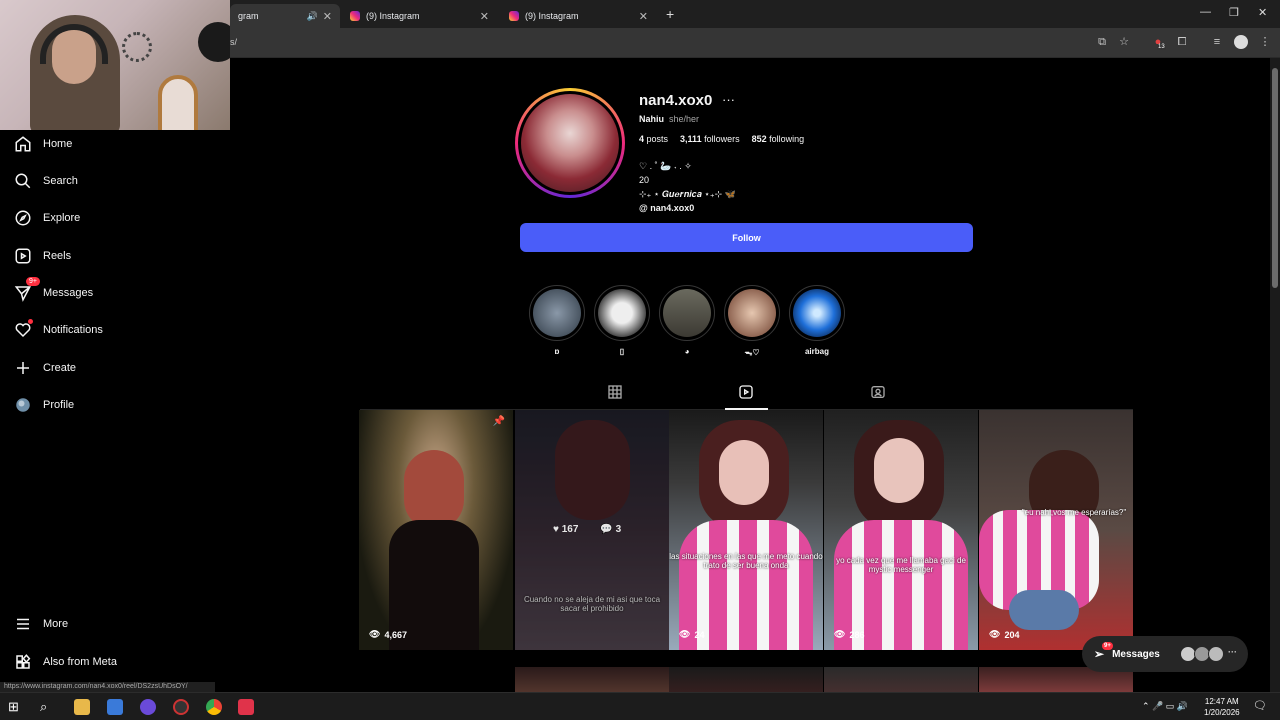 The height and width of the screenshot is (720, 1280). I want to click on sidebar-item-home: Home, so click(114, 144).